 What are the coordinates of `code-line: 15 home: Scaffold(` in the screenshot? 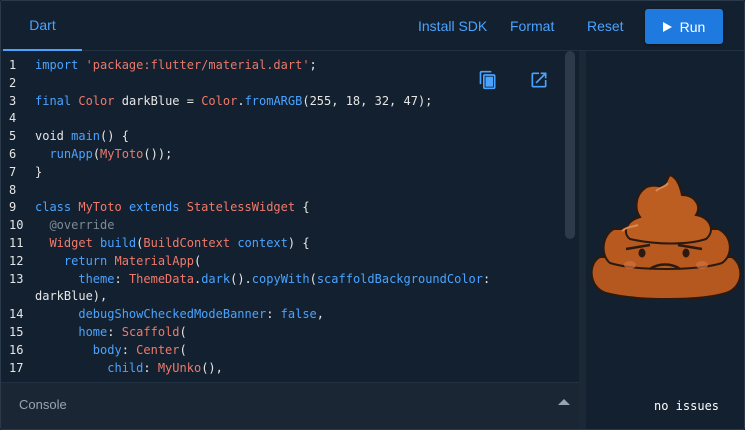 It's located at (245, 332).